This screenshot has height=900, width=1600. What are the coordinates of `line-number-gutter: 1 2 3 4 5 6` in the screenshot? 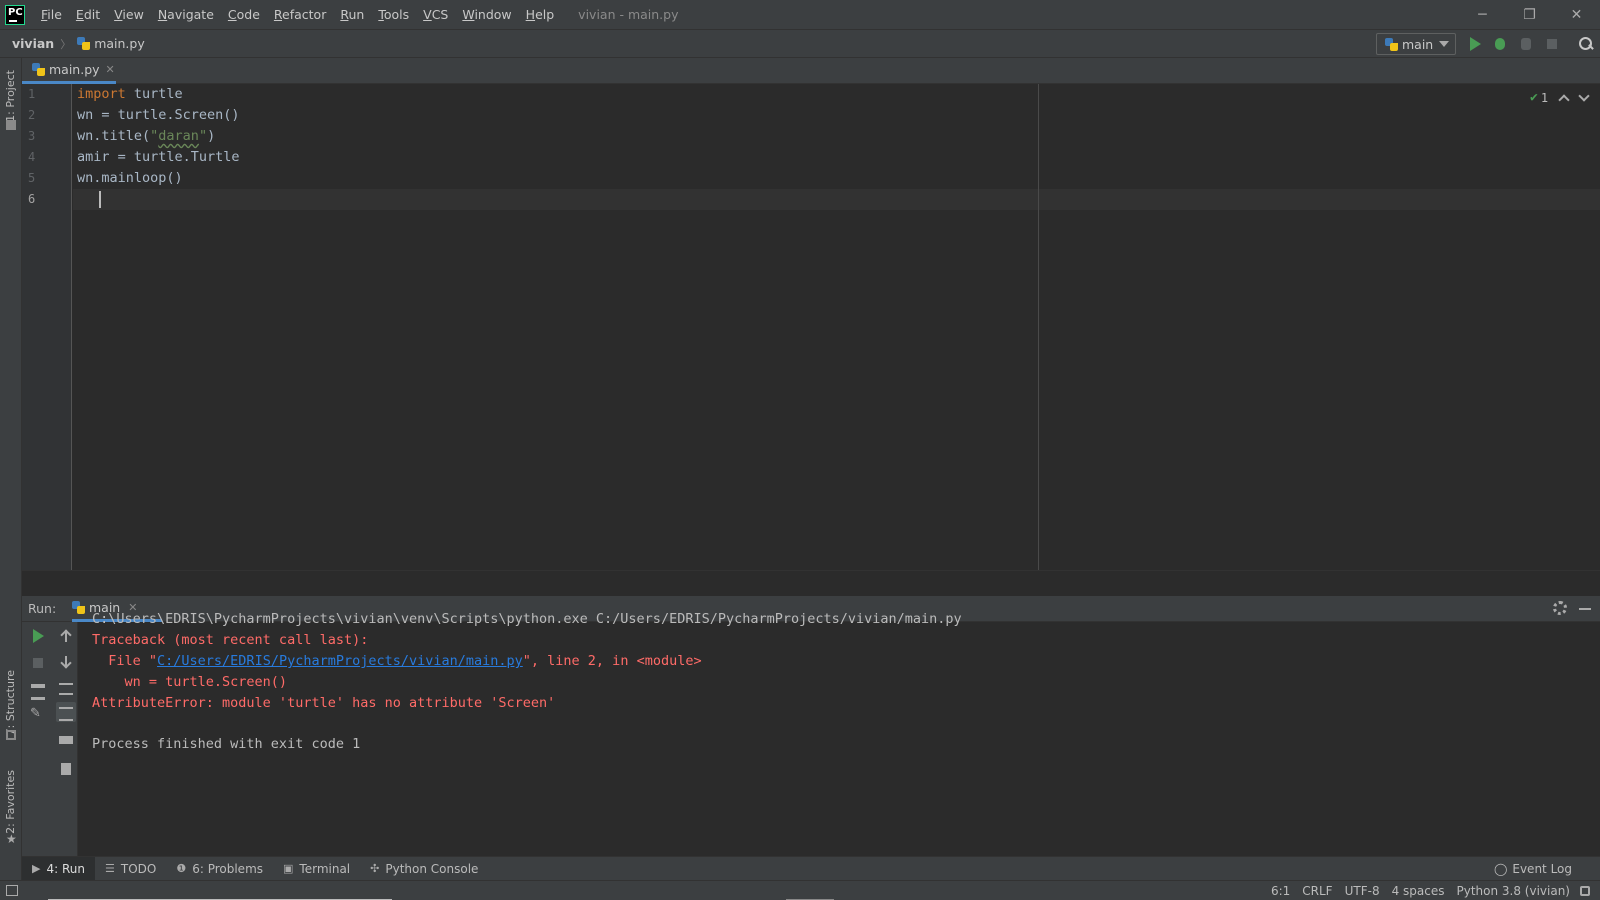 It's located at (47, 327).